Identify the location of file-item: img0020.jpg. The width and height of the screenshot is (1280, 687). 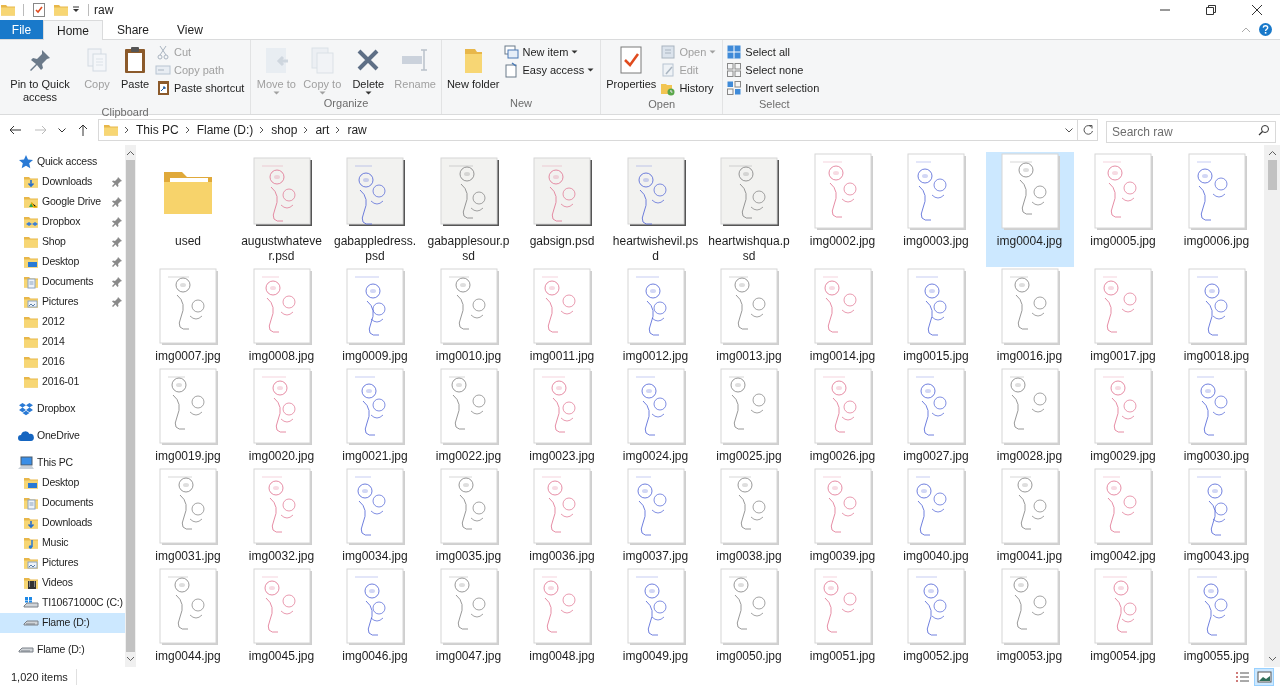
(281, 417).